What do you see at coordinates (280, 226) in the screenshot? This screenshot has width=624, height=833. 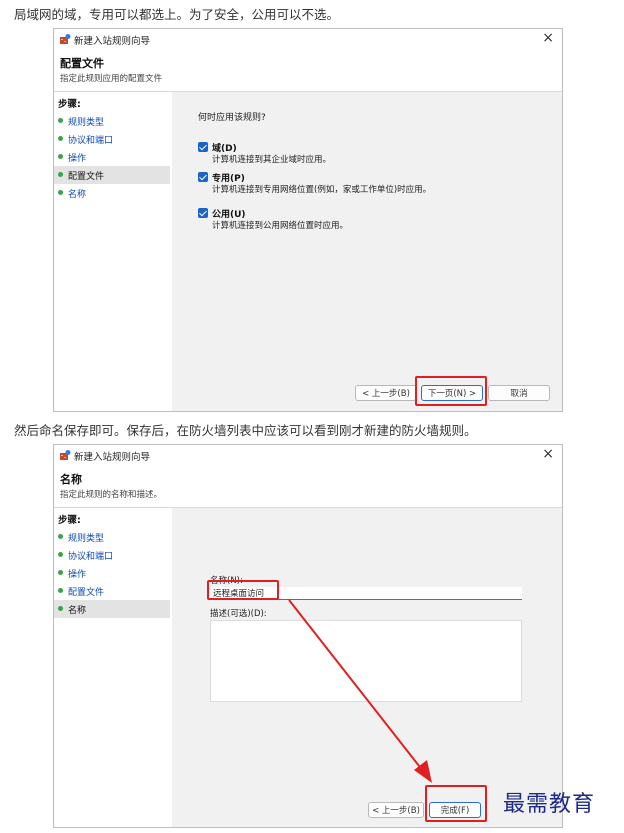 I see `public-description: 计算机连接到公用网络位置时应用。` at bounding box center [280, 226].